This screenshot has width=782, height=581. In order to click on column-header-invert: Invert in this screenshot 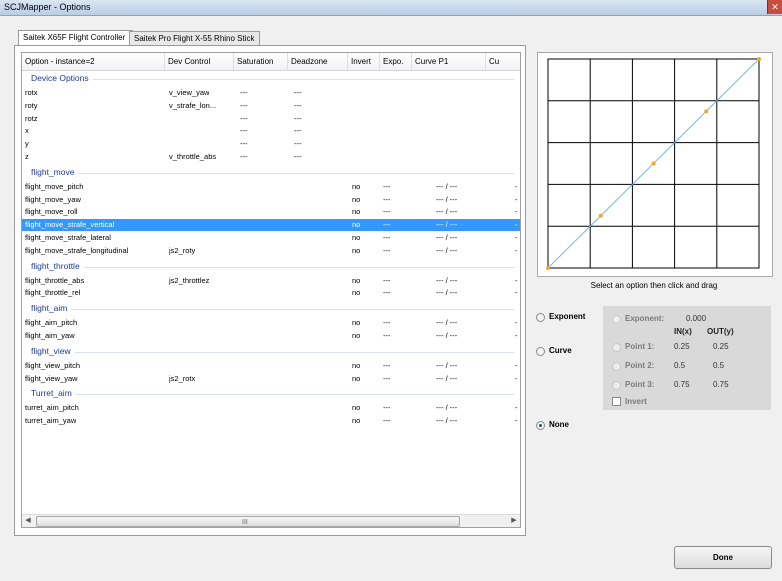, I will do `click(364, 61)`.